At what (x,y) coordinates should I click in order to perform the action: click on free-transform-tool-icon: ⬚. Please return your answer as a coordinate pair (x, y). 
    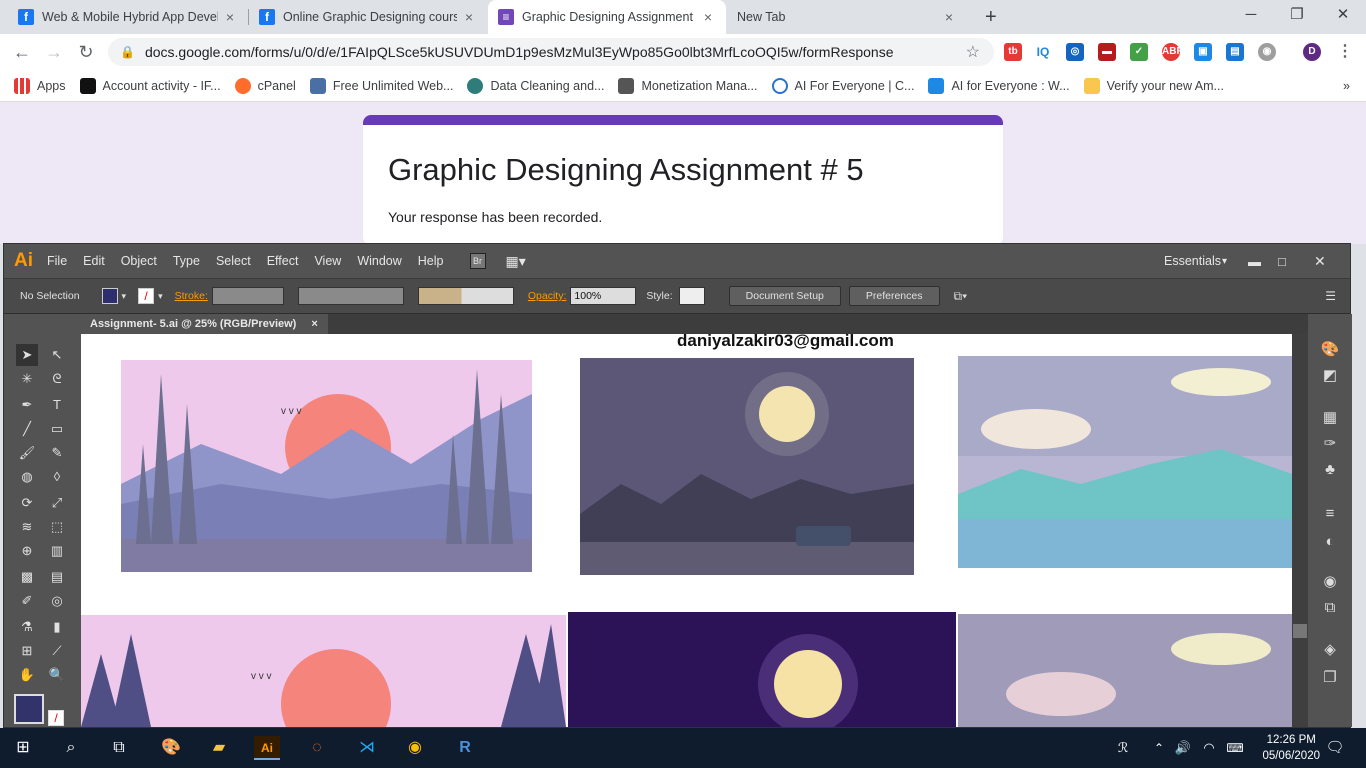
    Looking at the image, I should click on (57, 527).